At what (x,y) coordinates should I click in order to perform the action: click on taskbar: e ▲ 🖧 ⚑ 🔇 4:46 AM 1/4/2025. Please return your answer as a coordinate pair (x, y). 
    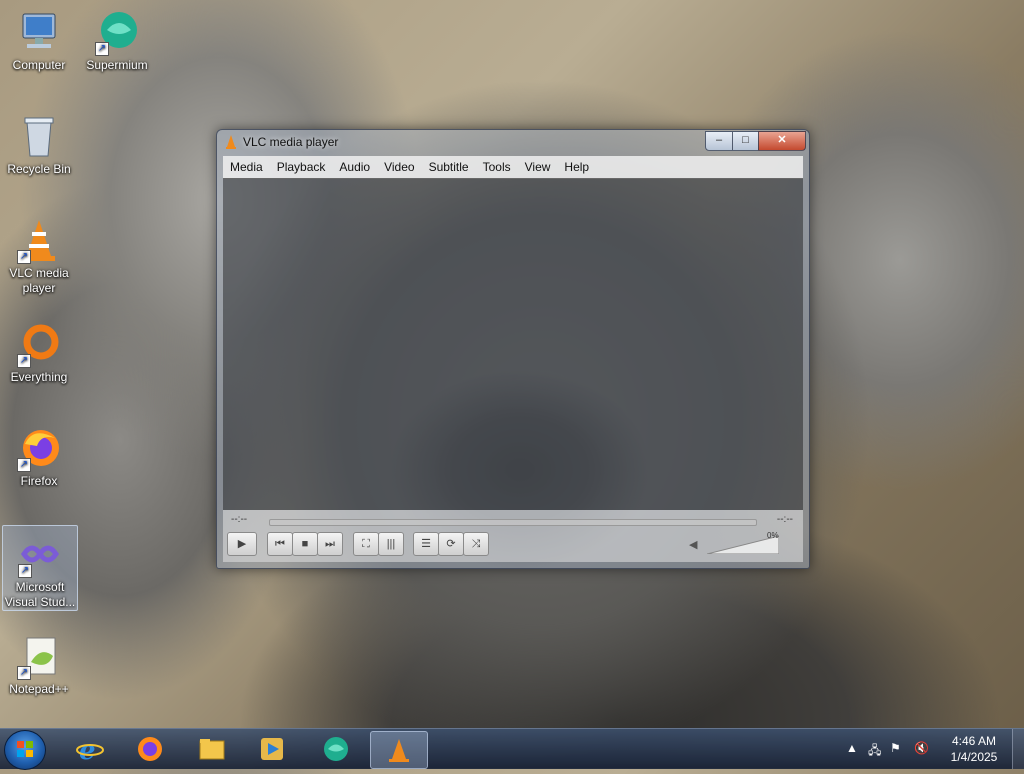
    Looking at the image, I should click on (512, 749).